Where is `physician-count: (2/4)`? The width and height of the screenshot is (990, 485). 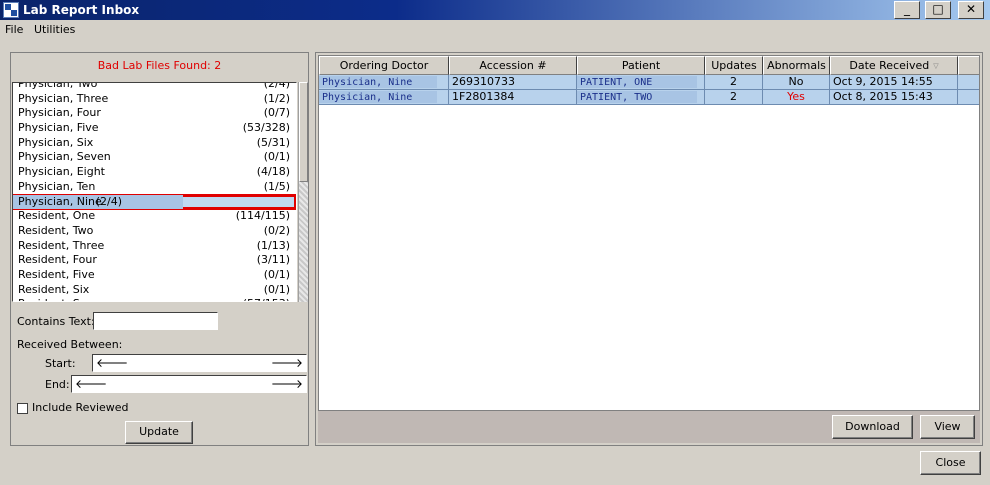 physician-count: (2/4) is located at coordinates (276, 86).